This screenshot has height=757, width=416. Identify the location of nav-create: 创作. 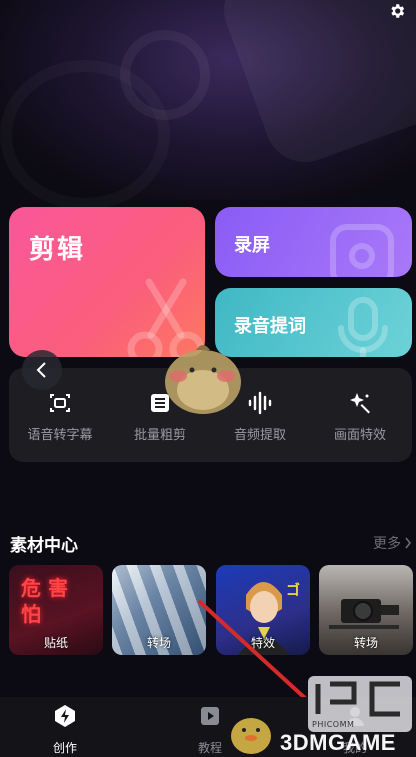
(65, 729).